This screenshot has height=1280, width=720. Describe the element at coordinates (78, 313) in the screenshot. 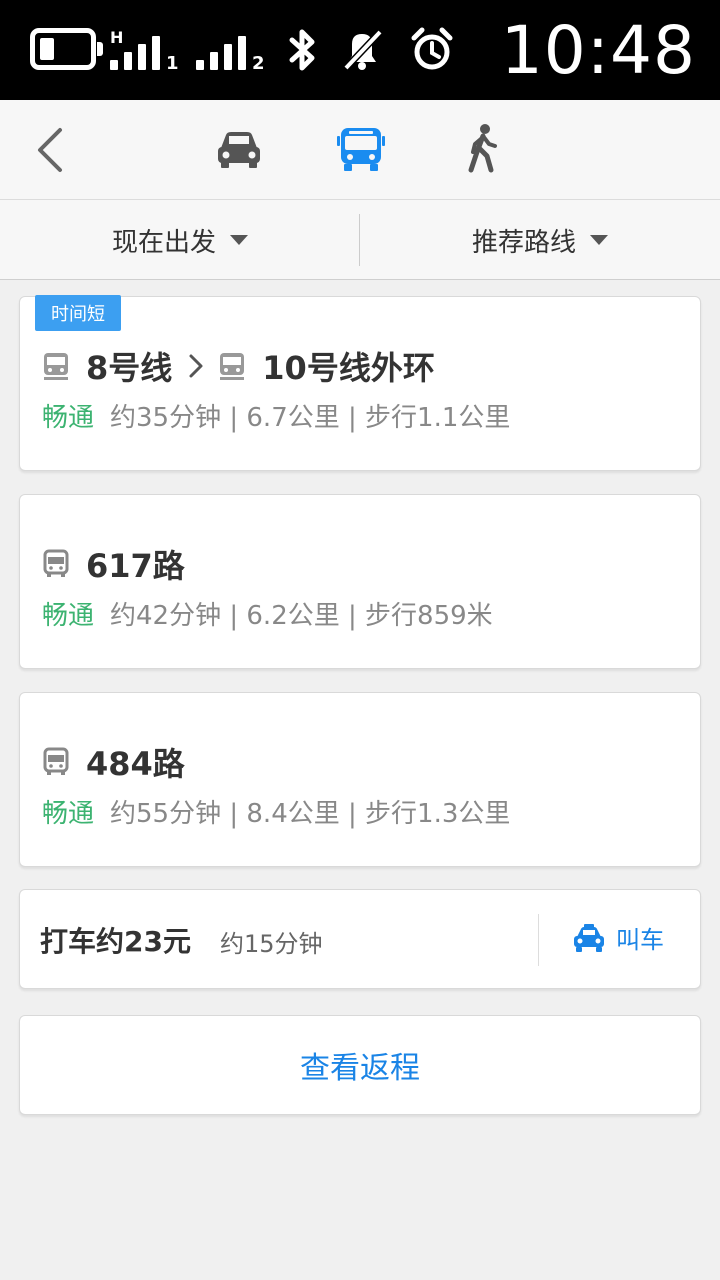

I see `fastest-badge: 时间短` at that location.